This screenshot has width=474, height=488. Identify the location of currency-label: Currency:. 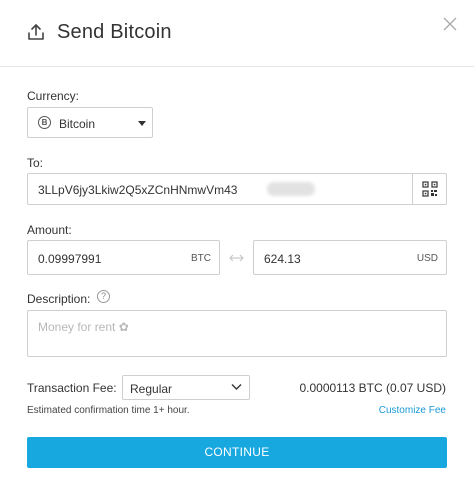
(53, 96).